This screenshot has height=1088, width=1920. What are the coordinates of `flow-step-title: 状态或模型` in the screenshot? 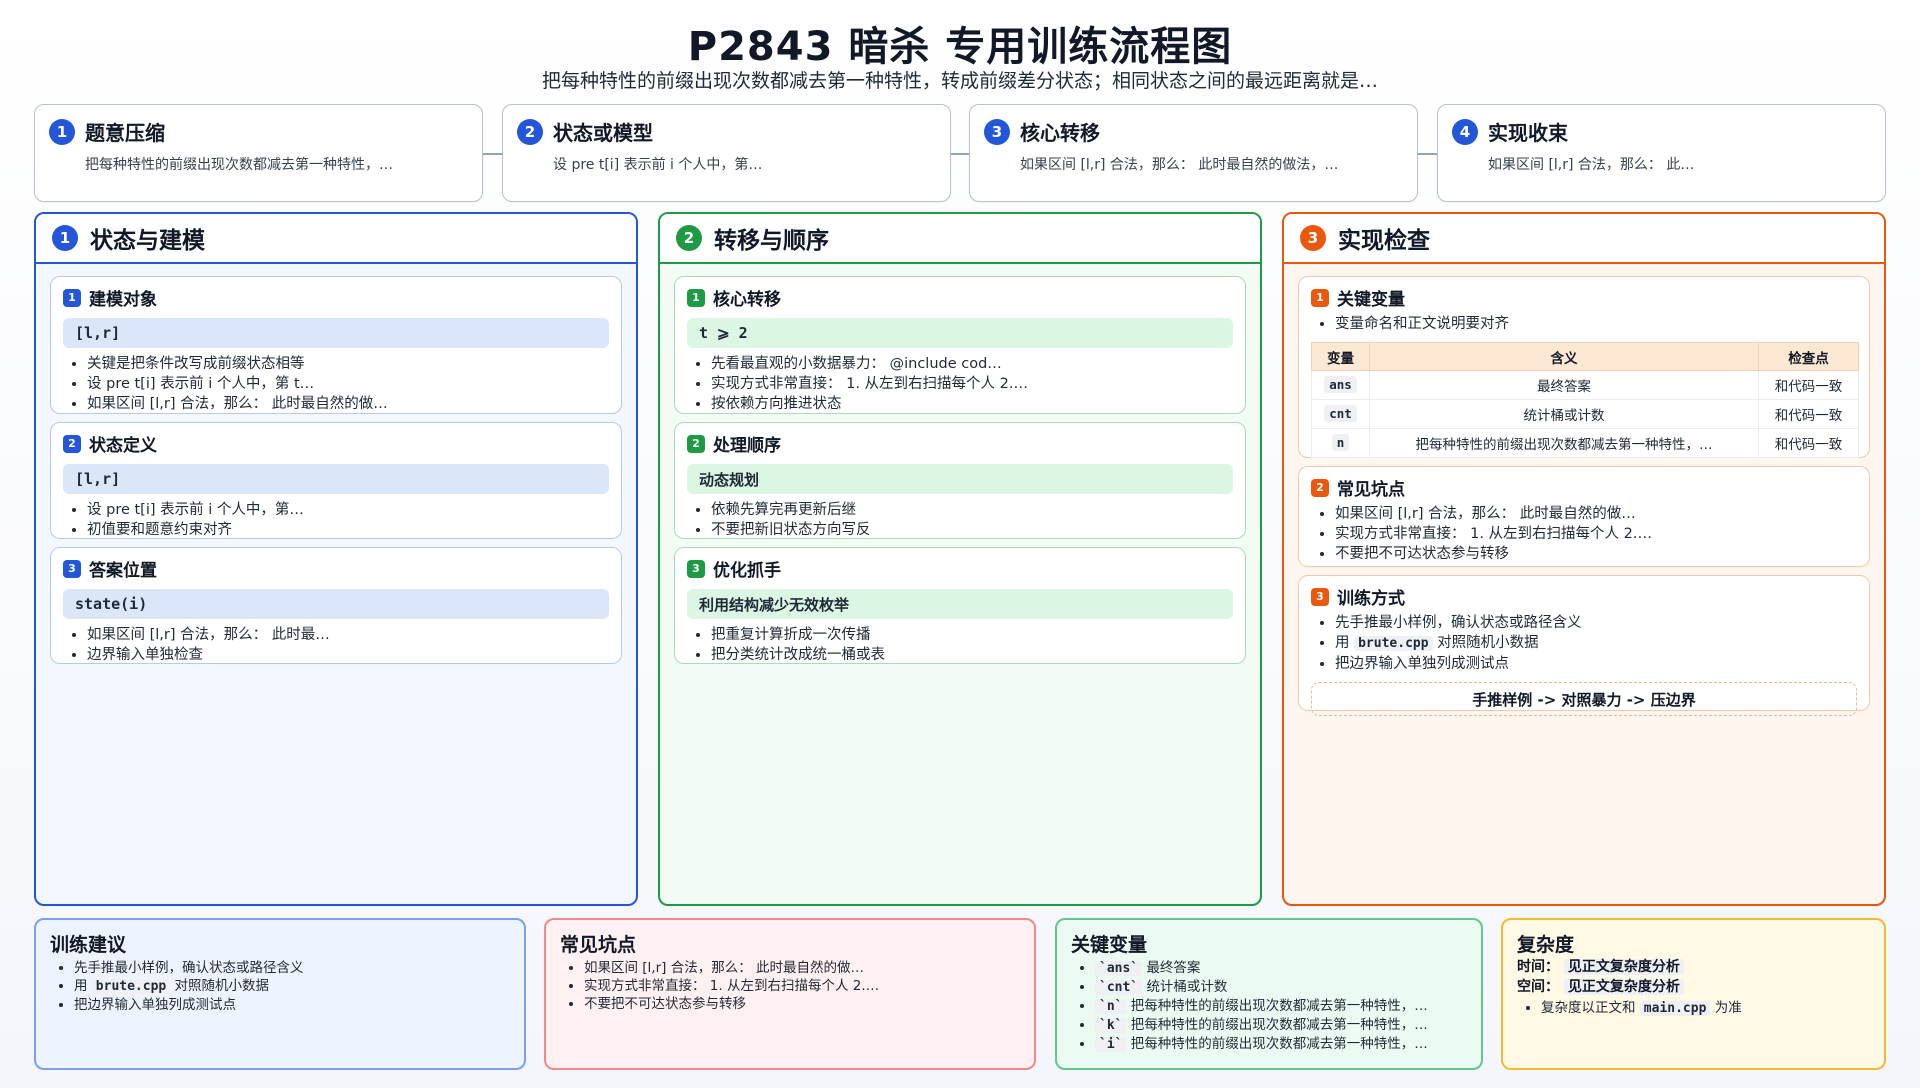 It's located at (603, 133).